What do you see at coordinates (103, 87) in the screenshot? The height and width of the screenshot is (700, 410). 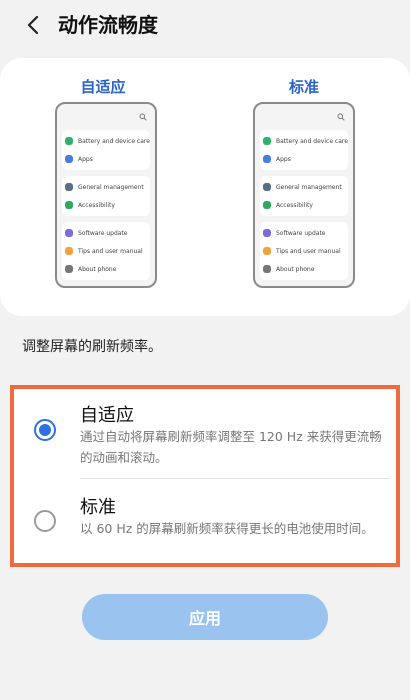 I see `preview-label-adaptive: 自适应` at bounding box center [103, 87].